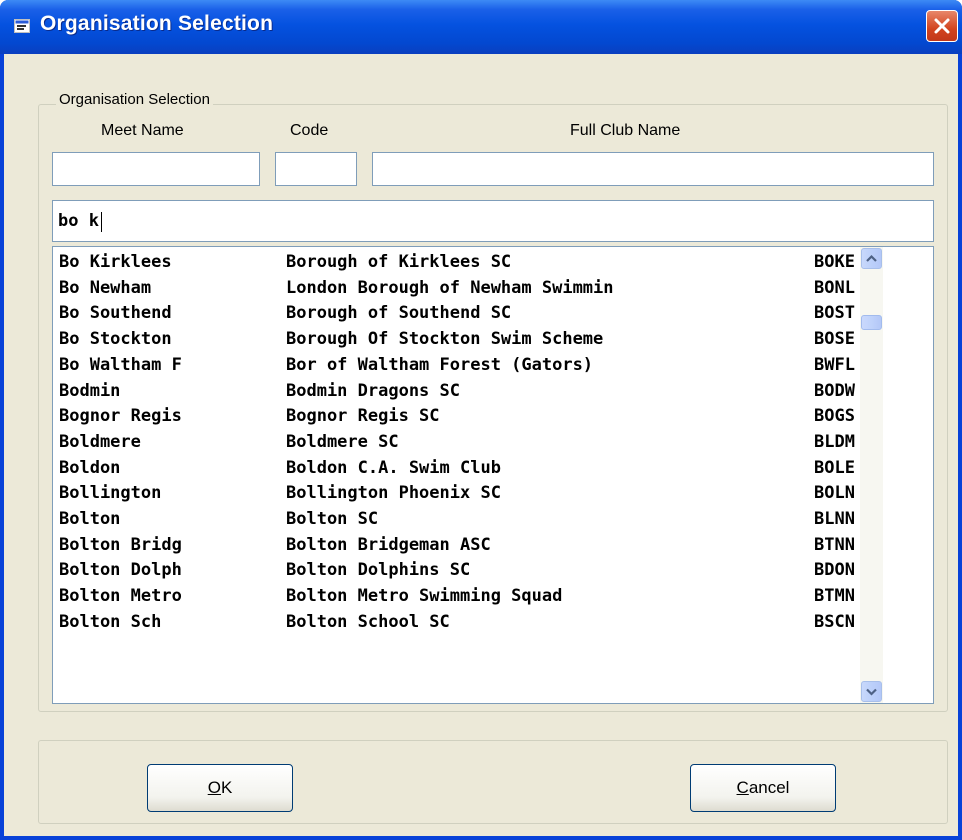  I want to click on list-item-code: BOLE, so click(834, 467).